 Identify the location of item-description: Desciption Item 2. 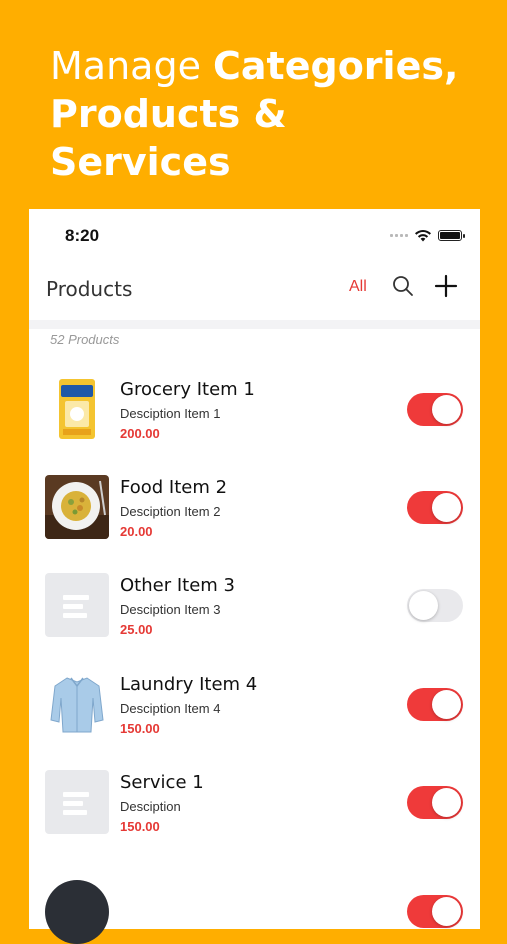
(170, 511).